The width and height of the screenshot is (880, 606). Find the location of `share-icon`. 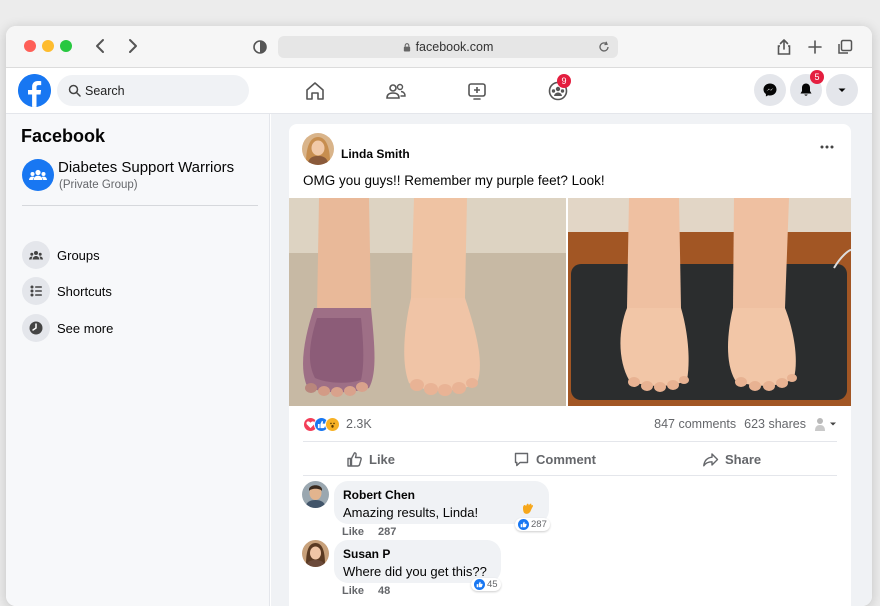

share-icon is located at coordinates (784, 47).